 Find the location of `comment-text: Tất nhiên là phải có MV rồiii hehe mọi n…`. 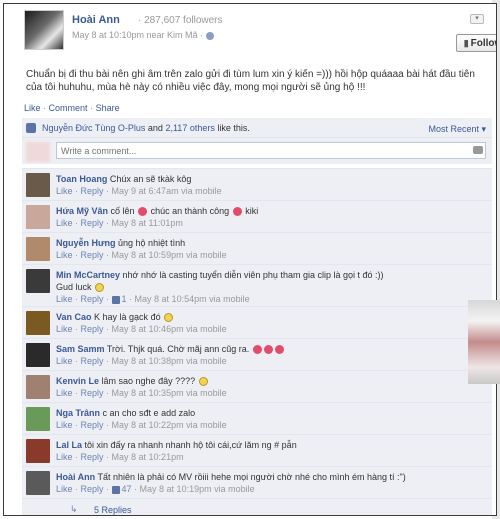

comment-text: Tất nhiên là phải có MV rồiii hehe mọi n… is located at coordinates (251, 477).